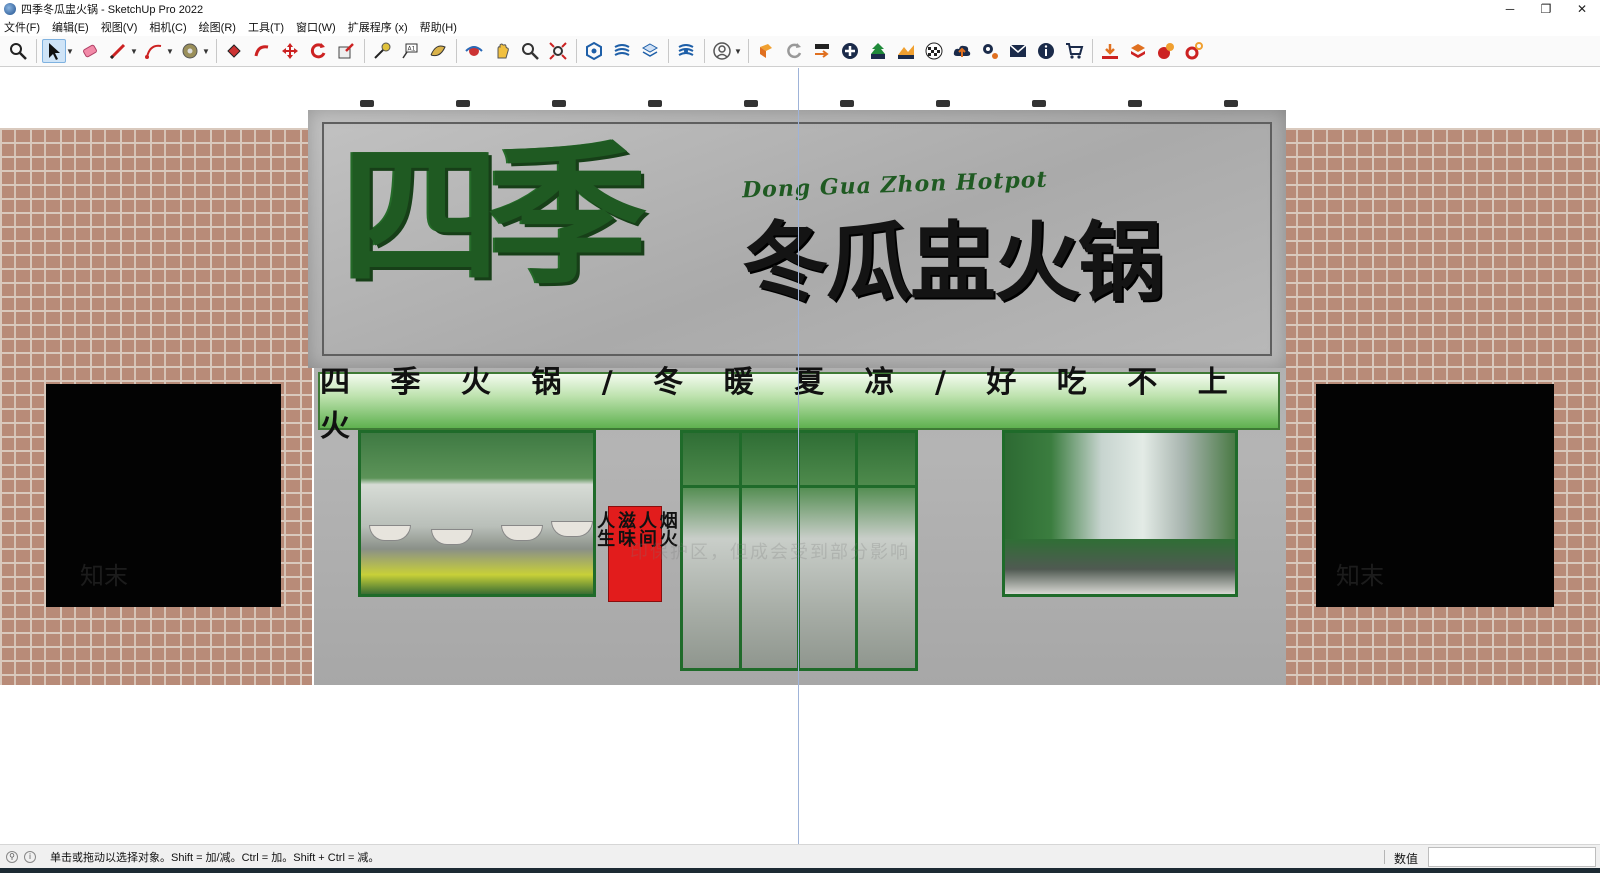 This screenshot has width=1600, height=873. What do you see at coordinates (54, 51) in the screenshot?
I see `select-arrow-icon` at bounding box center [54, 51].